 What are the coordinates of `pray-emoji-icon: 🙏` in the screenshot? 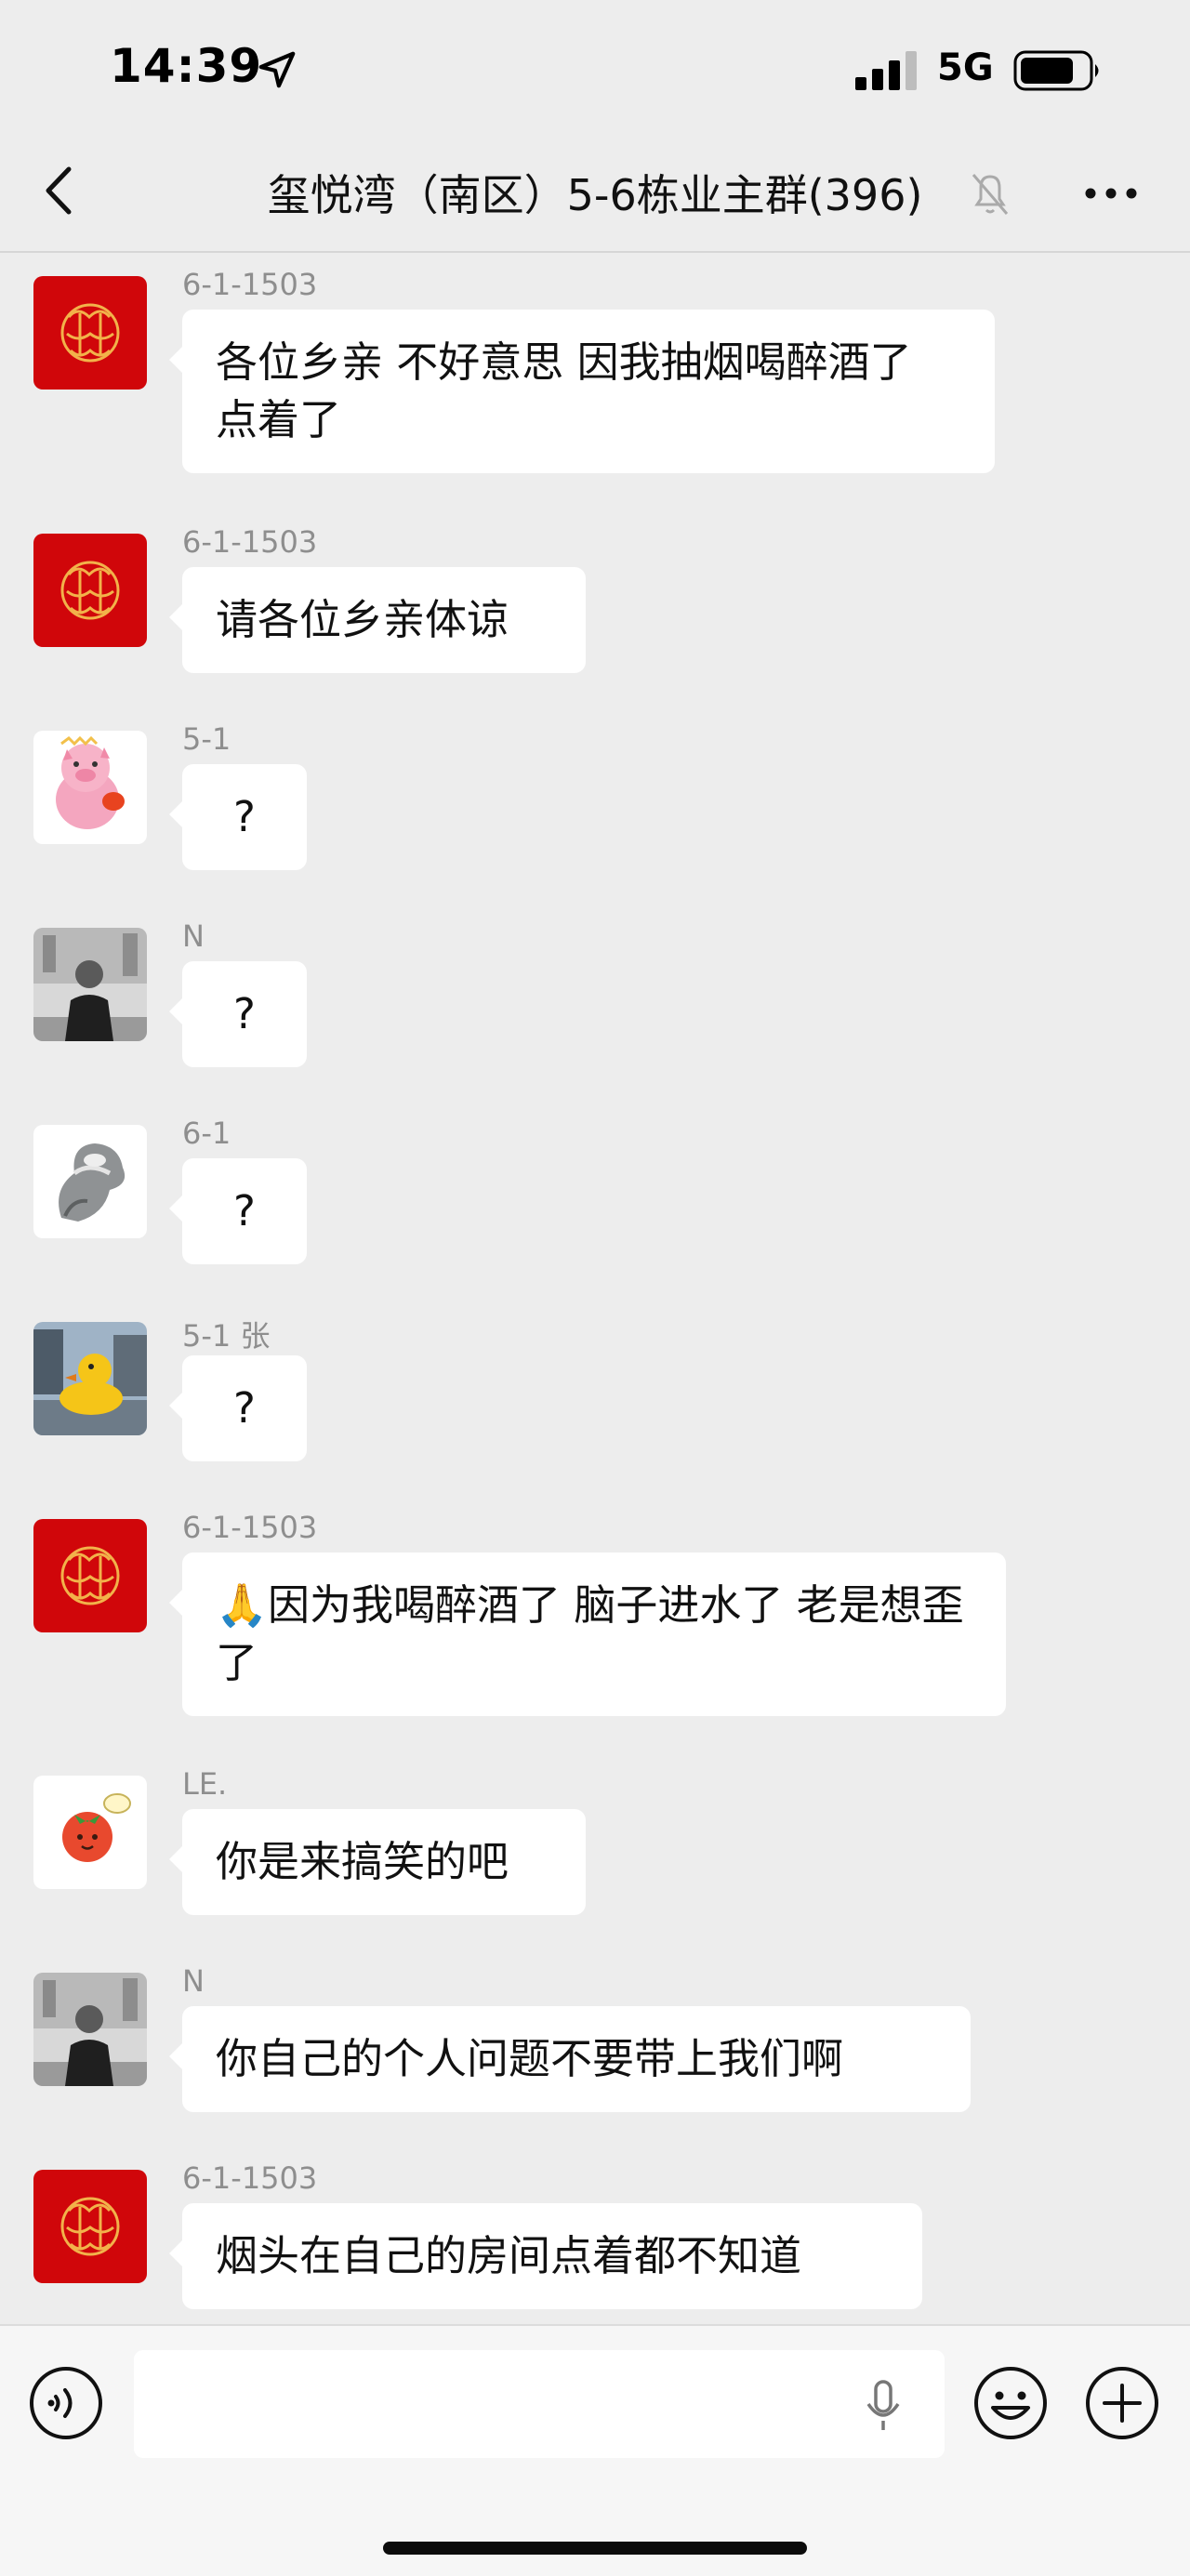 It's located at (242, 1605).